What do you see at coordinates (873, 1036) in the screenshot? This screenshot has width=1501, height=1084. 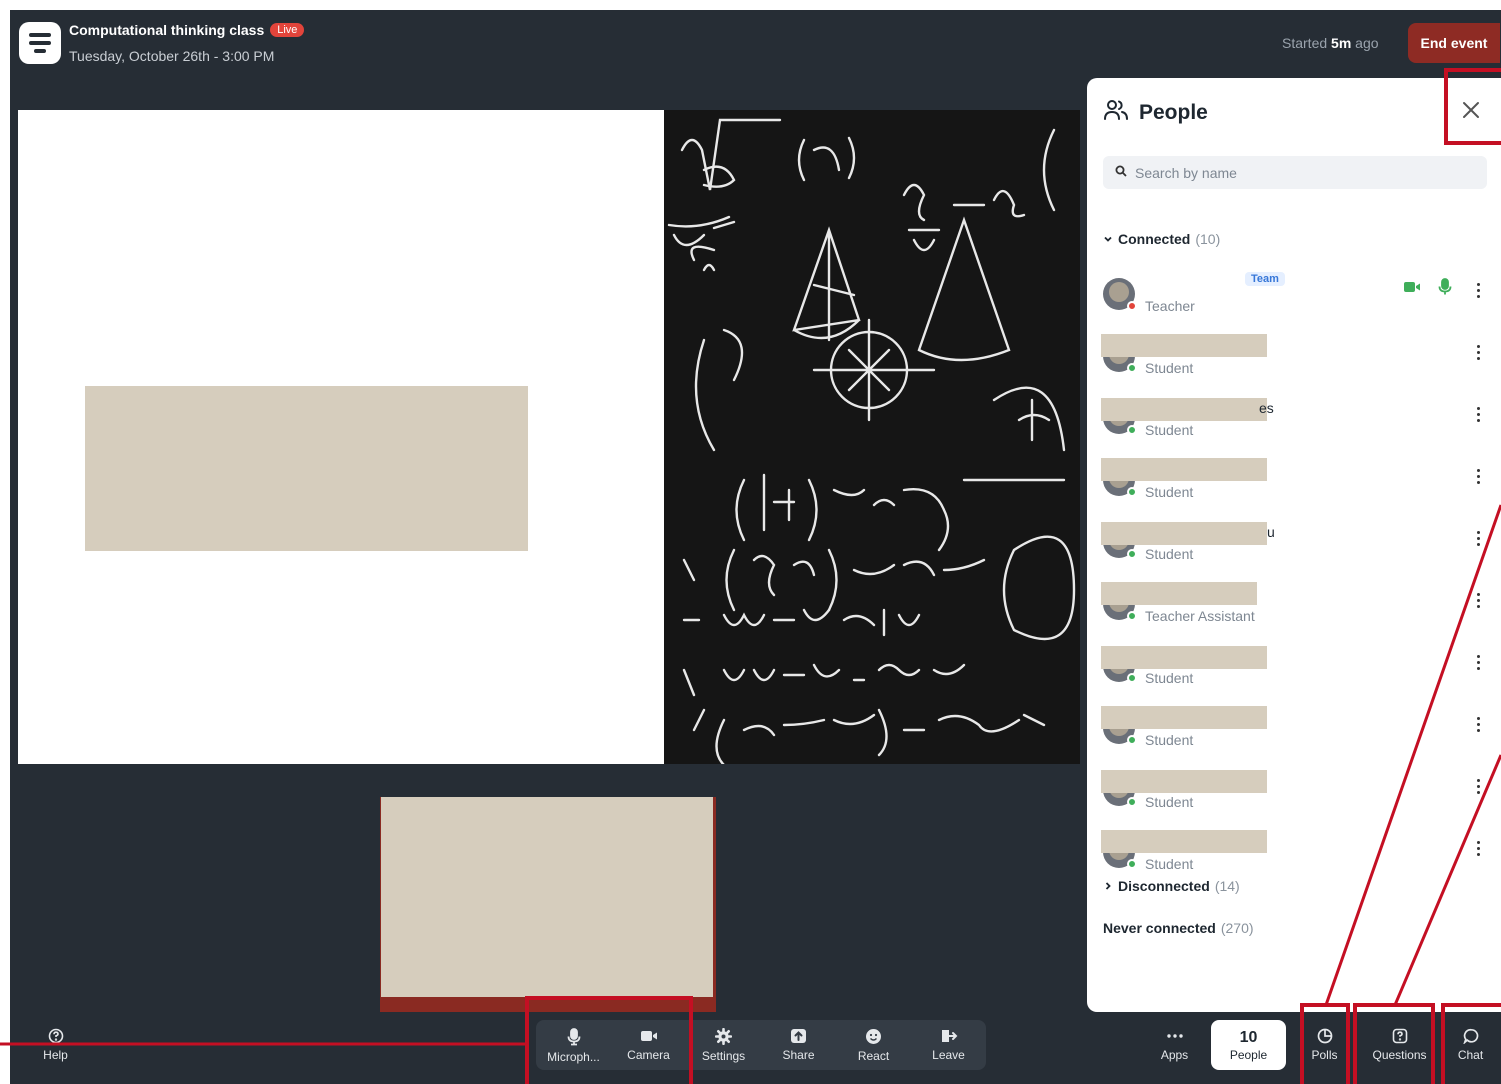 I see `emoji-icon` at bounding box center [873, 1036].